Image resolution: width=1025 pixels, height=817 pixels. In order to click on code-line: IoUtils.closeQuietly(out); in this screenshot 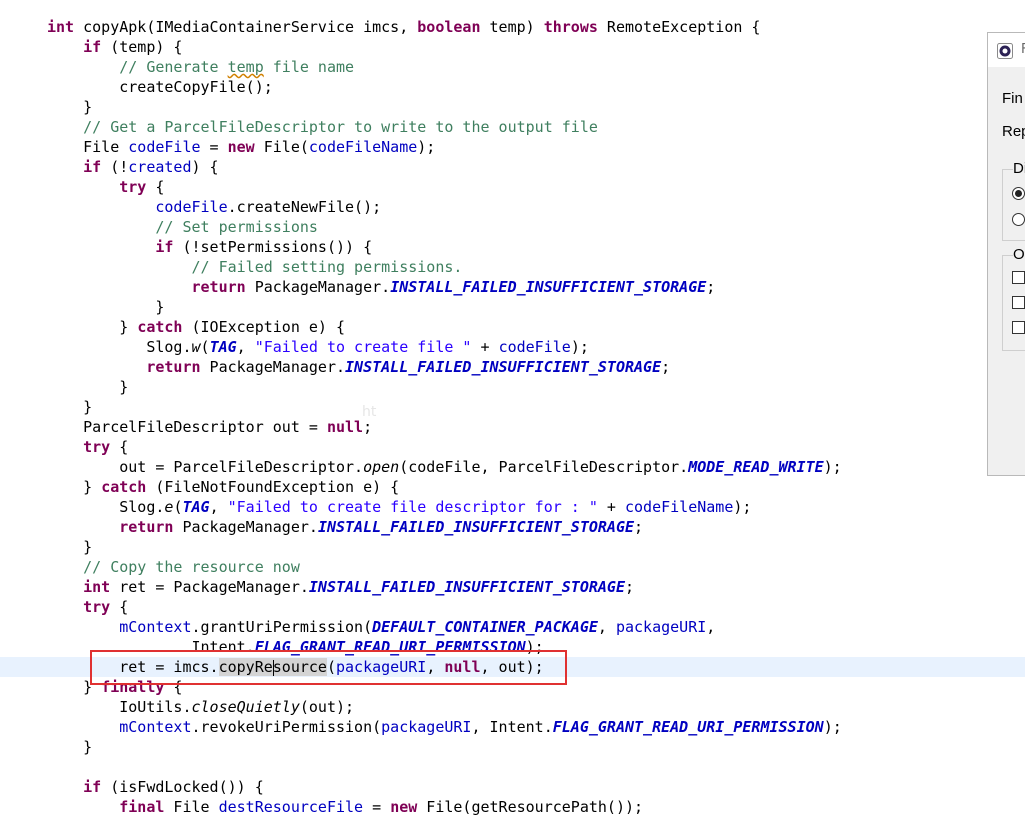, I will do `click(512, 707)`.